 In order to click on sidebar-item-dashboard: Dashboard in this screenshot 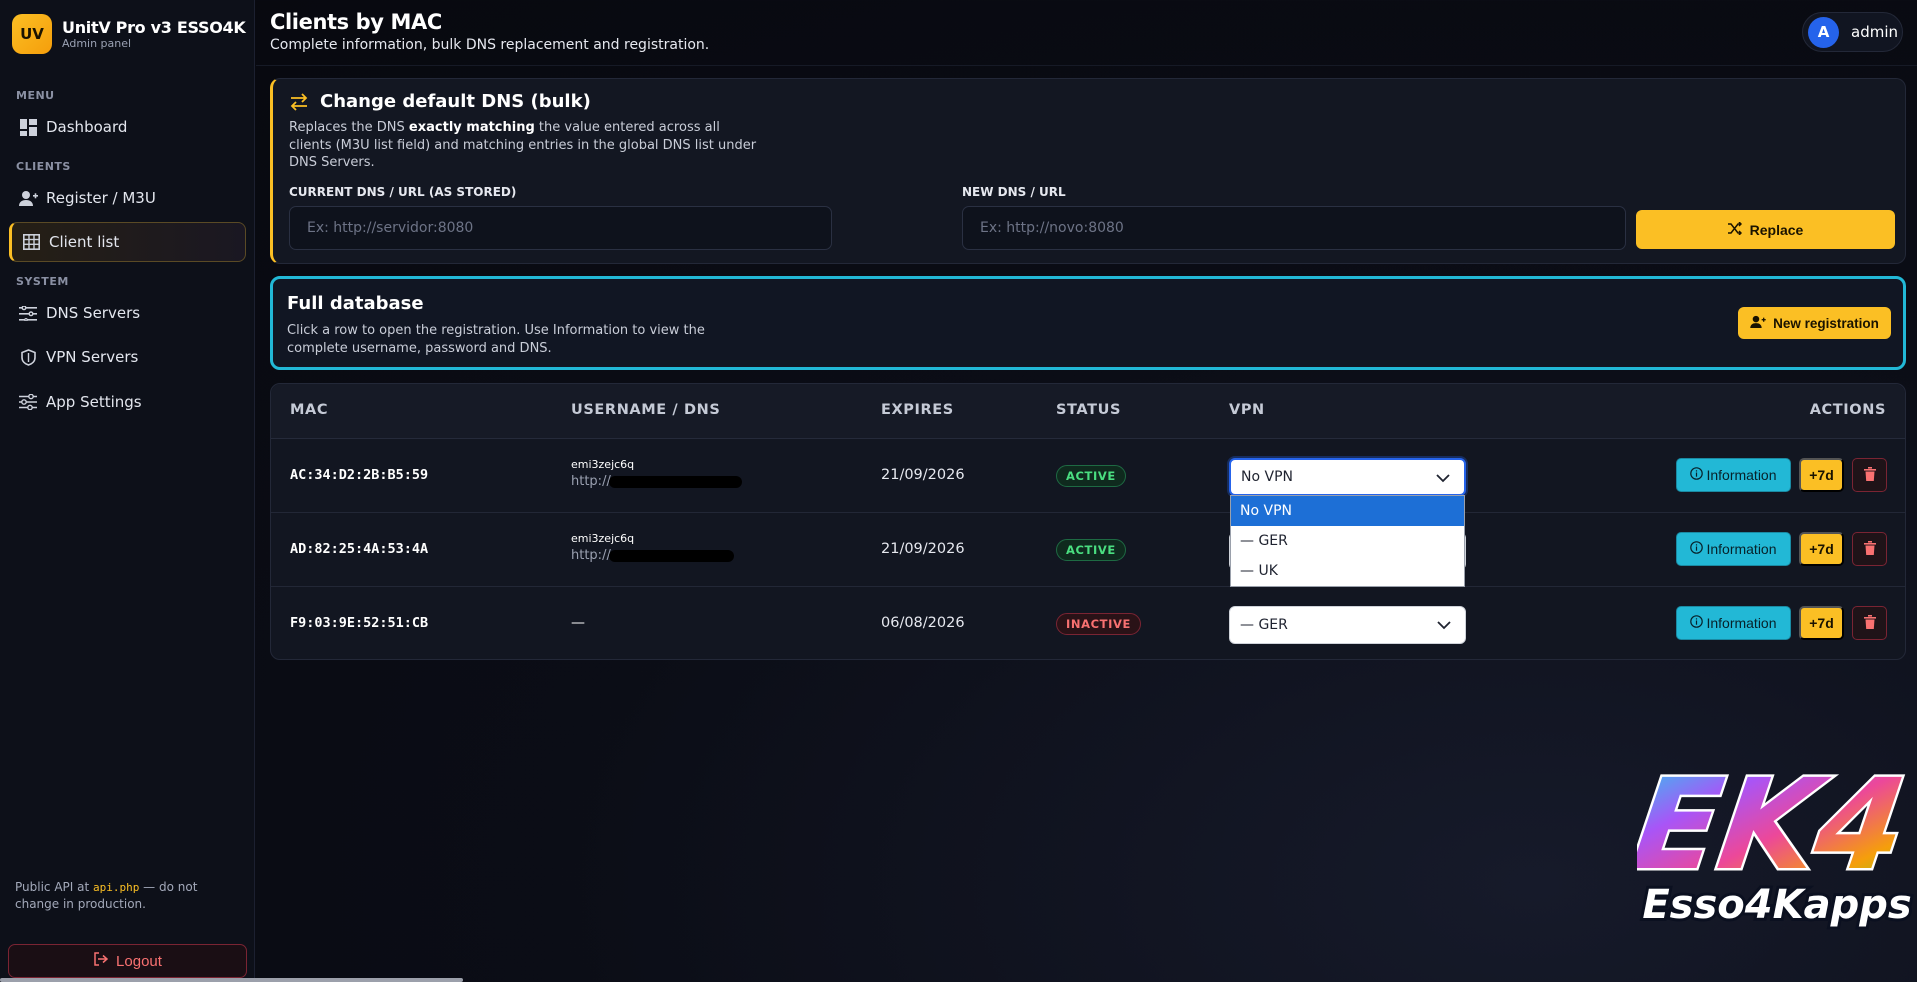, I will do `click(127, 127)`.